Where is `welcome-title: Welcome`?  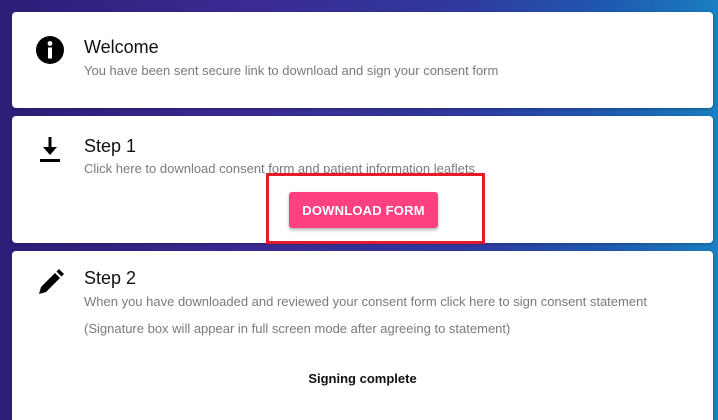 welcome-title: Welcome is located at coordinates (121, 47).